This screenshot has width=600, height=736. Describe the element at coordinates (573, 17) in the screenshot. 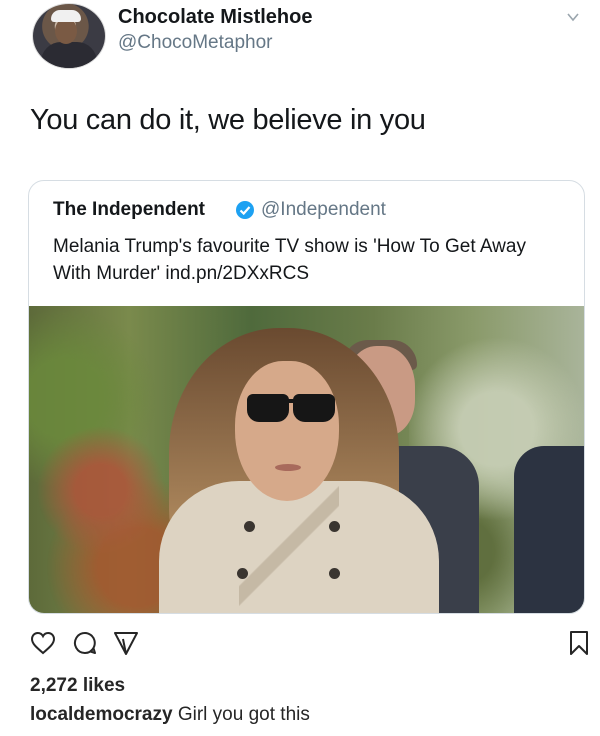

I see `chevron-down-icon` at that location.